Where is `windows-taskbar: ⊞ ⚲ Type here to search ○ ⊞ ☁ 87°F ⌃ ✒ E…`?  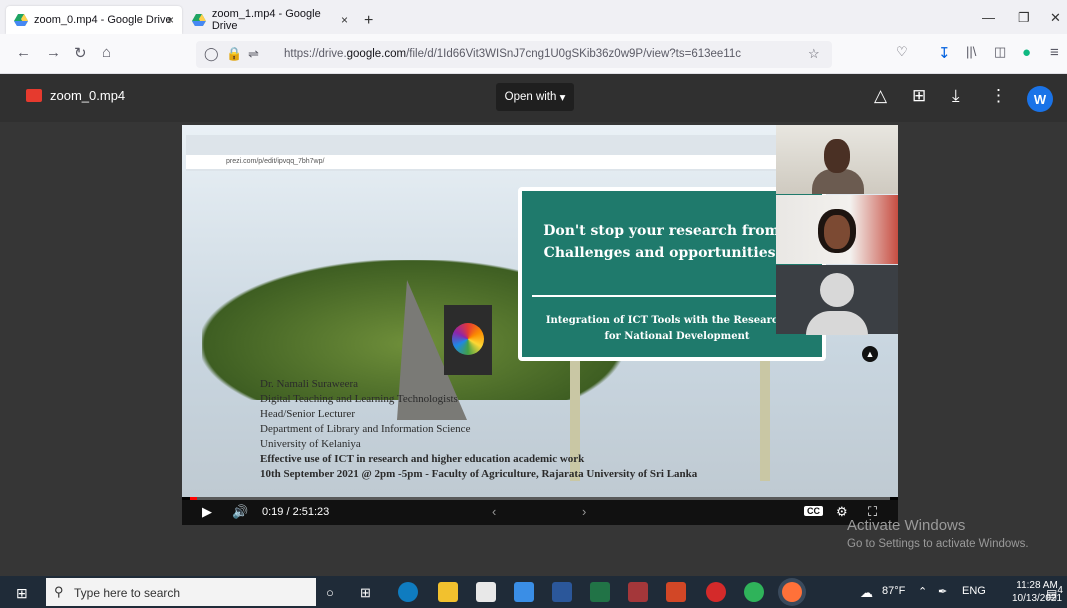
windows-taskbar: ⊞ ⚲ Type here to search ○ ⊞ ☁ 87°F ⌃ ✒ E… is located at coordinates (533, 592).